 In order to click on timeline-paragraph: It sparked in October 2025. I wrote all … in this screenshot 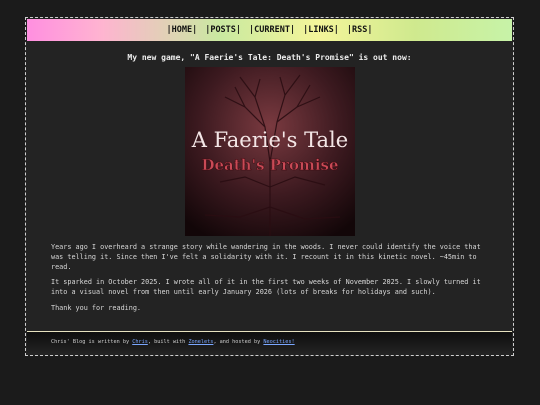, I will do `click(266, 287)`.